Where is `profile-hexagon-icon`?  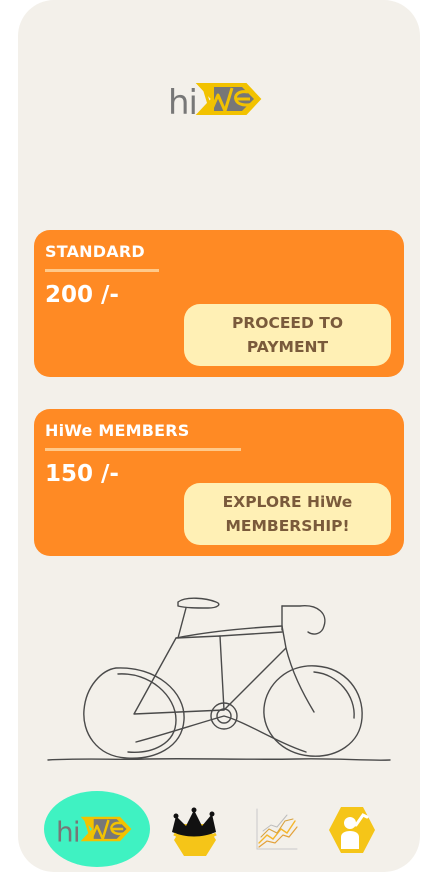 profile-hexagon-icon is located at coordinates (352, 830).